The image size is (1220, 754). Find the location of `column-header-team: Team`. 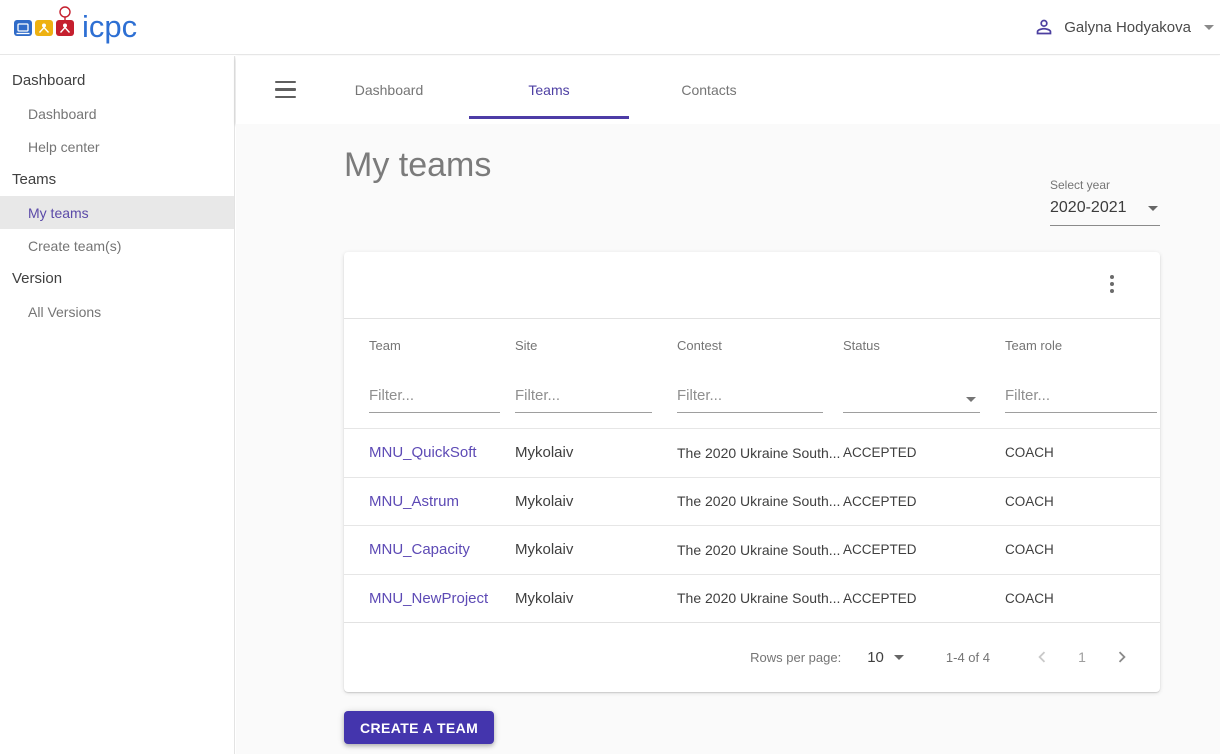

column-header-team: Team is located at coordinates (385, 345).